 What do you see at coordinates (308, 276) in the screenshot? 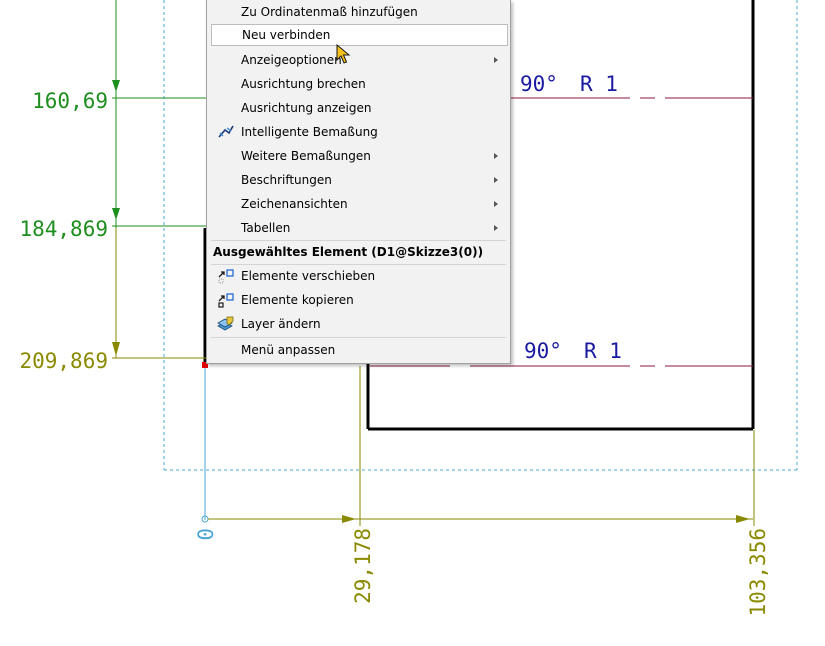
I see `menu-item-label: Elemente verschieben` at bounding box center [308, 276].